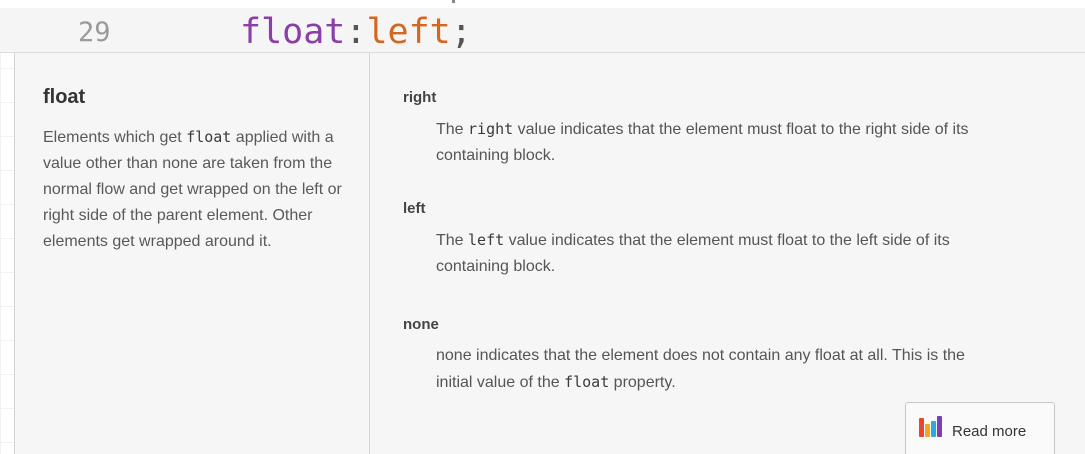 This screenshot has height=454, width=1085. What do you see at coordinates (760, 382) in the screenshot?
I see `description-line: initial value of the float property.` at bounding box center [760, 382].